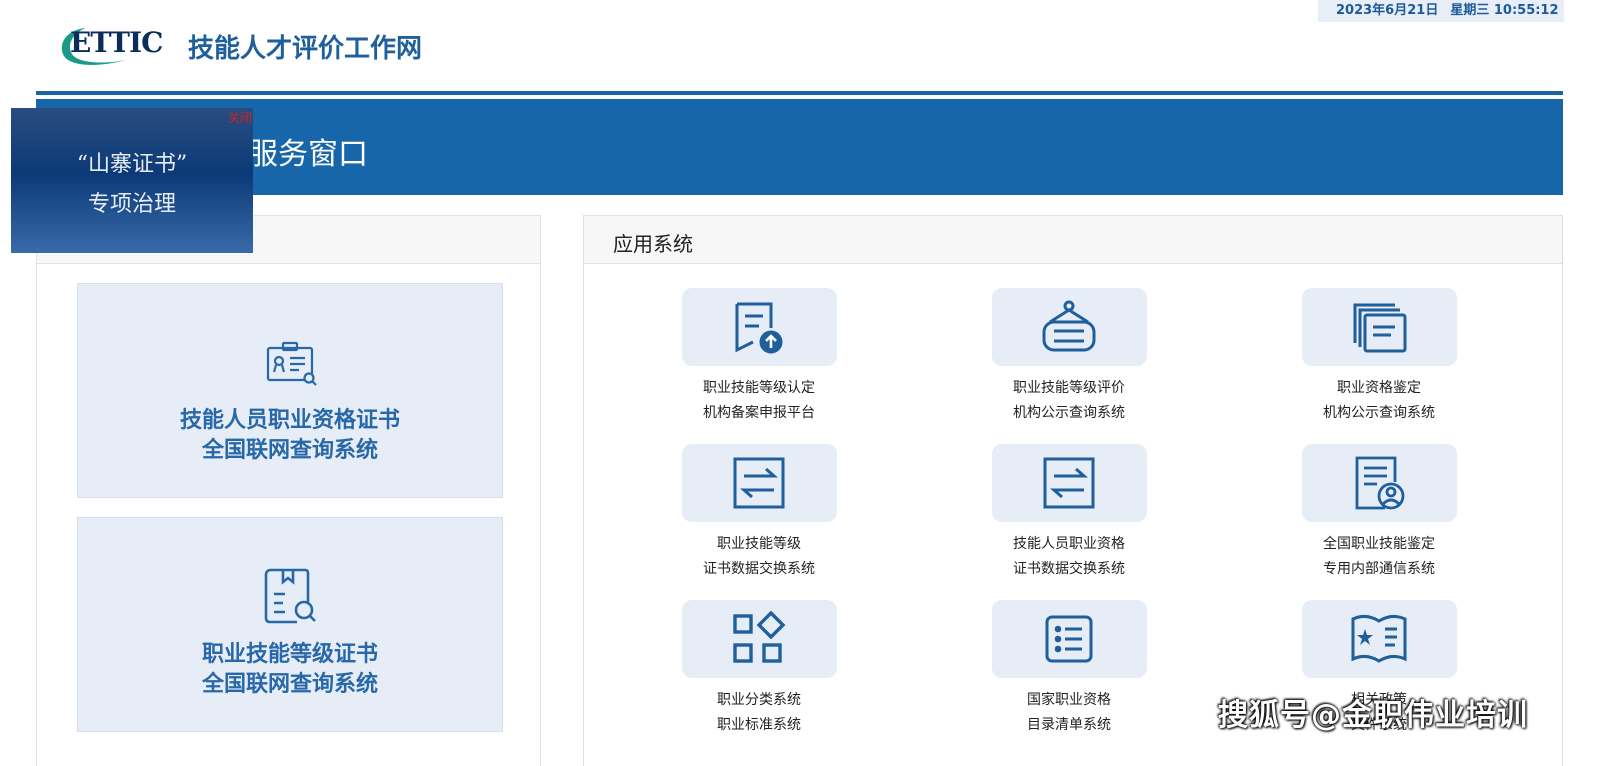 This screenshot has width=1618, height=766. Describe the element at coordinates (1379, 388) in the screenshot. I see `app-label-line1: 职业资格鉴定` at that location.